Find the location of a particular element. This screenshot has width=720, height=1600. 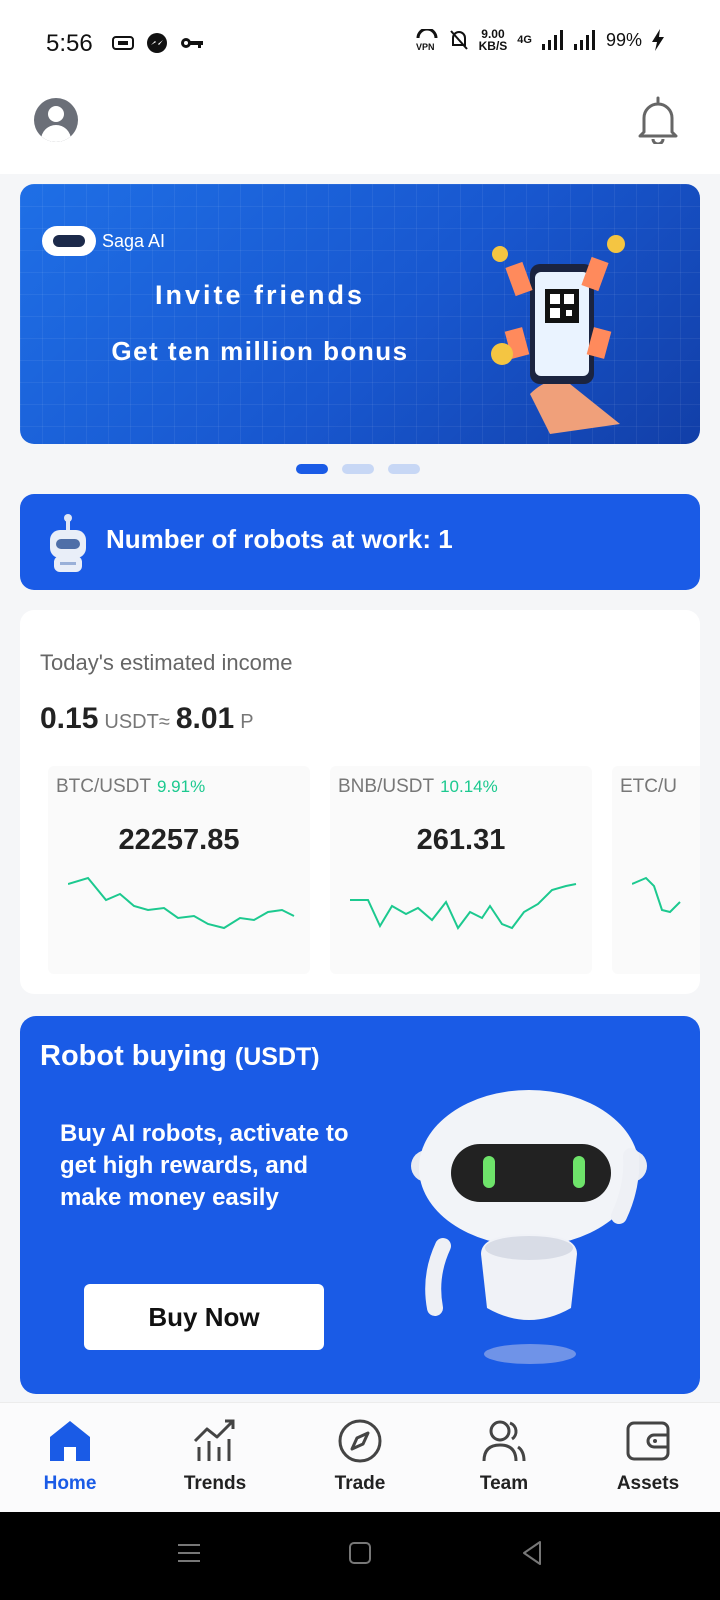

ticker-pair: BTC/USDT is located at coordinates (103, 786).